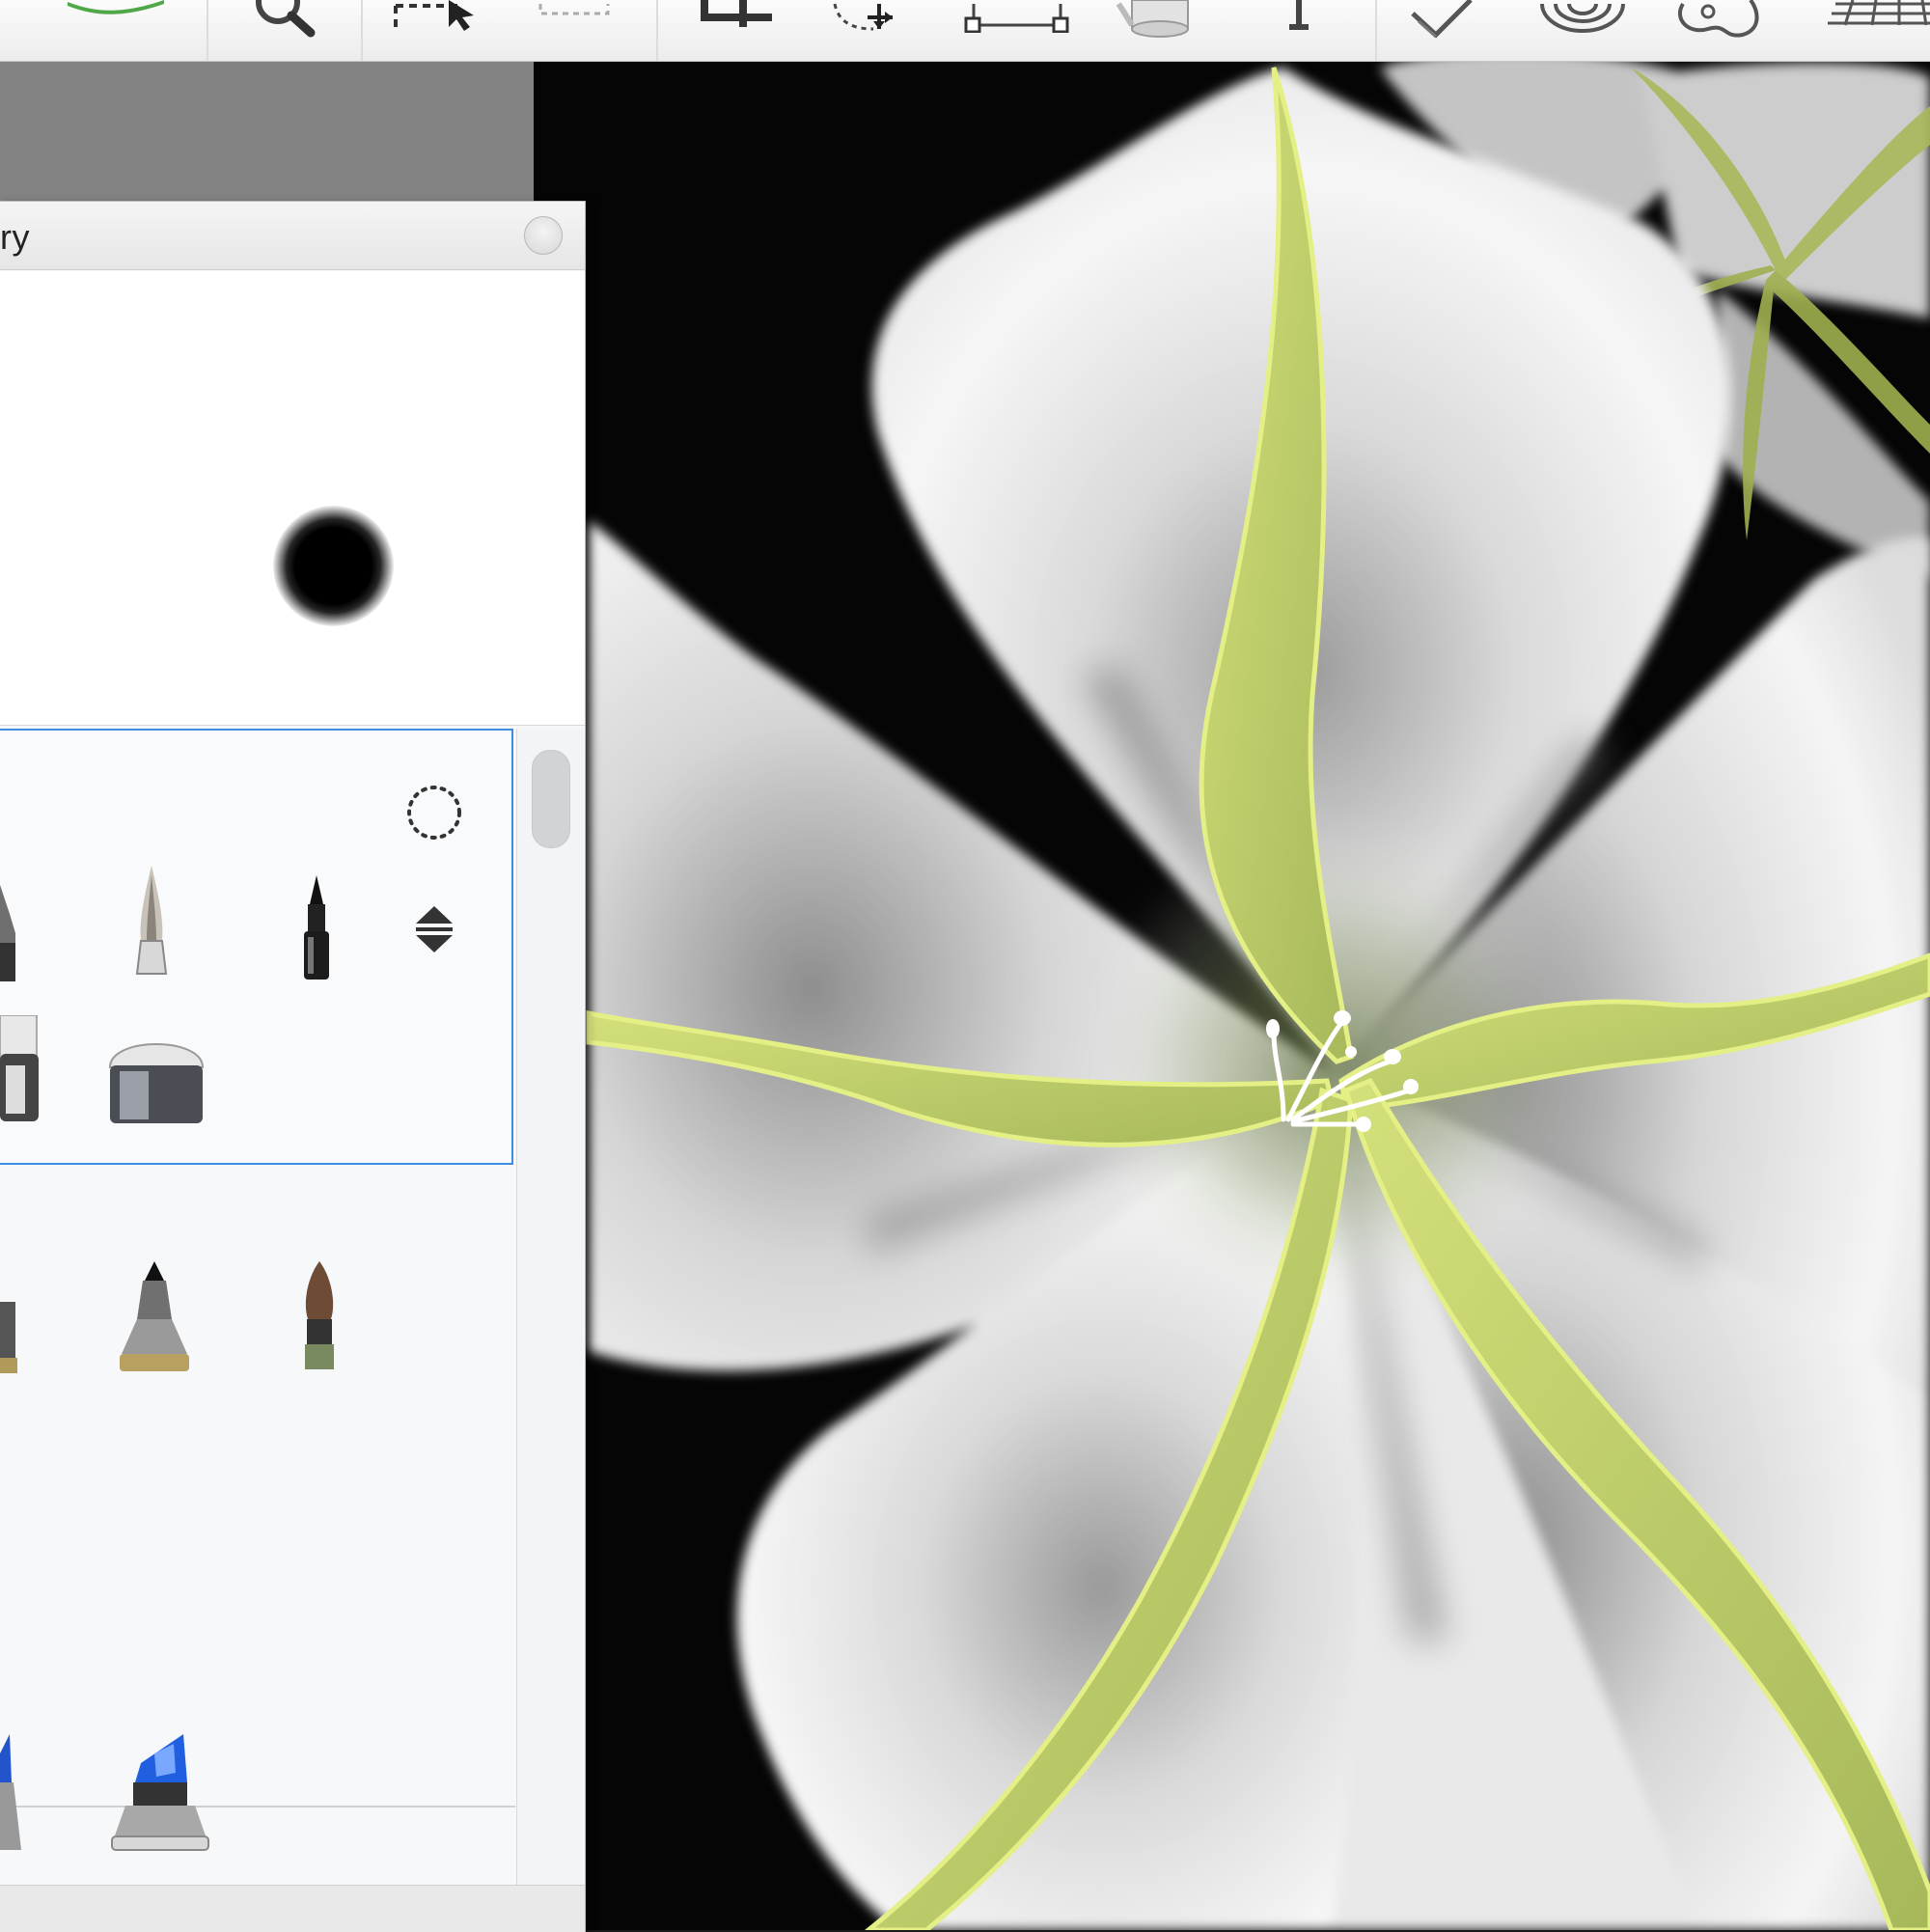 Image resolution: width=1930 pixels, height=1932 pixels. Describe the element at coordinates (15, 237) in the screenshot. I see `panel-title: ry` at that location.